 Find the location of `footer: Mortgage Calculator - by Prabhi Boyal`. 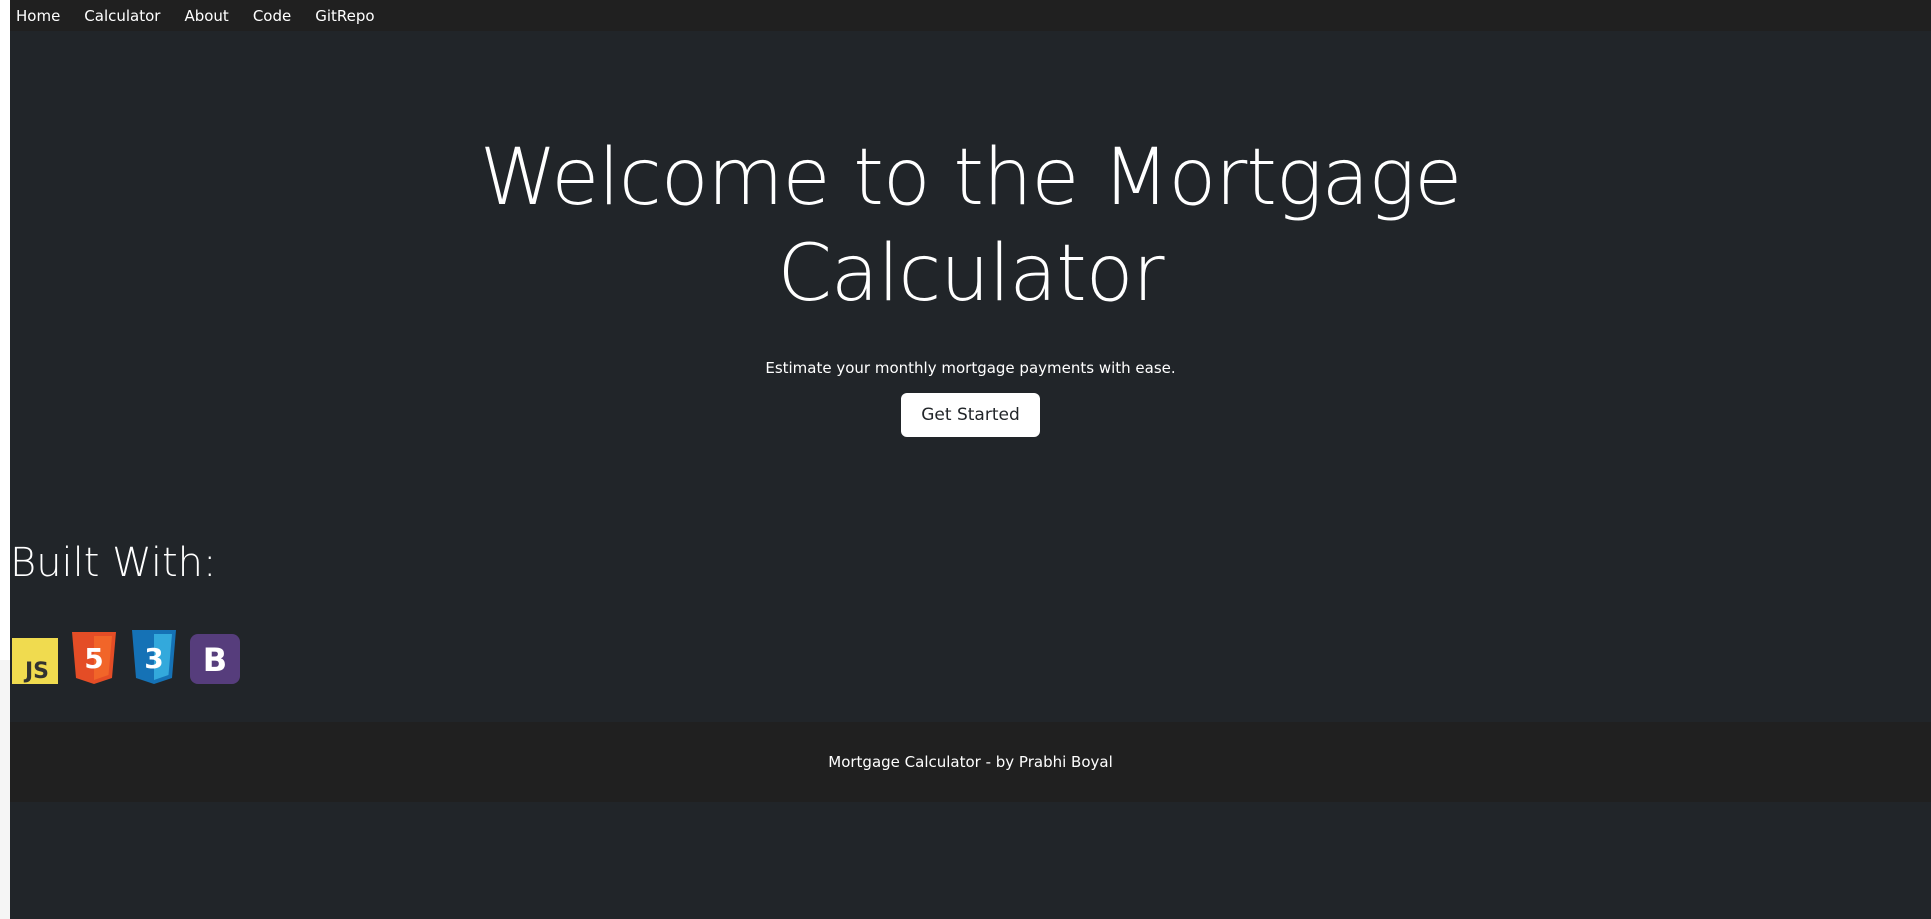

footer: Mortgage Calculator - by Prabhi Boyal is located at coordinates (970, 762).